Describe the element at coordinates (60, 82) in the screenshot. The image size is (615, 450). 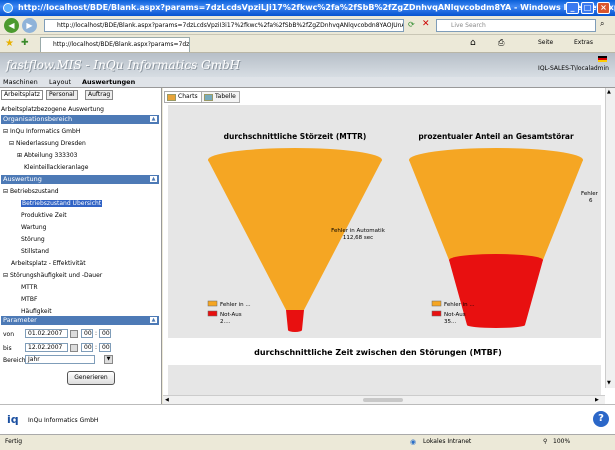
I see `menu-layout: Layout` at that location.